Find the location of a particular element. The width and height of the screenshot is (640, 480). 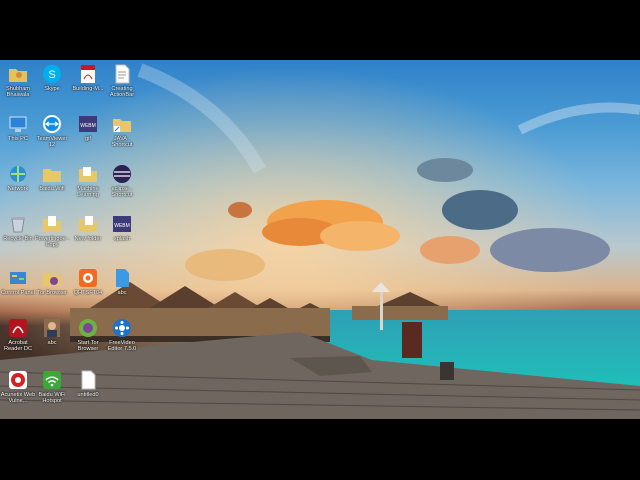

folder-shortcut-icon is located at coordinates (122, 125).